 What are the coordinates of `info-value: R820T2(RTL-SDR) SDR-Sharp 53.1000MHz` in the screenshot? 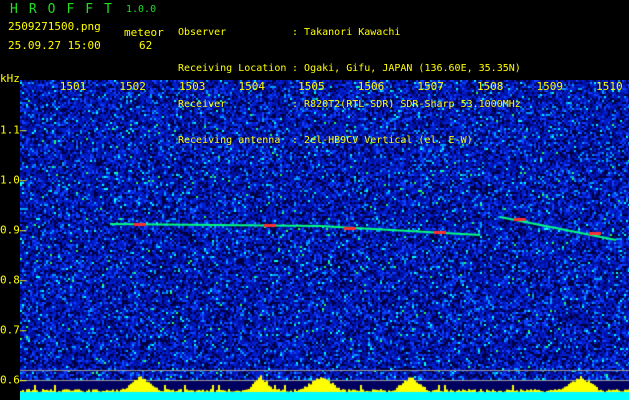 It's located at (412, 105).